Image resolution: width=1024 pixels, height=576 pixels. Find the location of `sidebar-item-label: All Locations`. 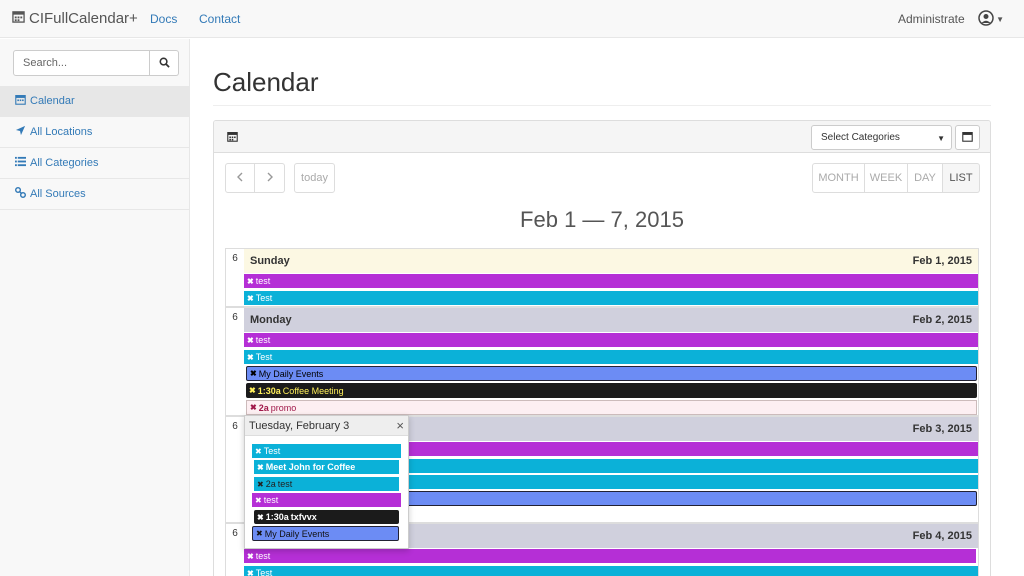

sidebar-item-label: All Locations is located at coordinates (61, 132).